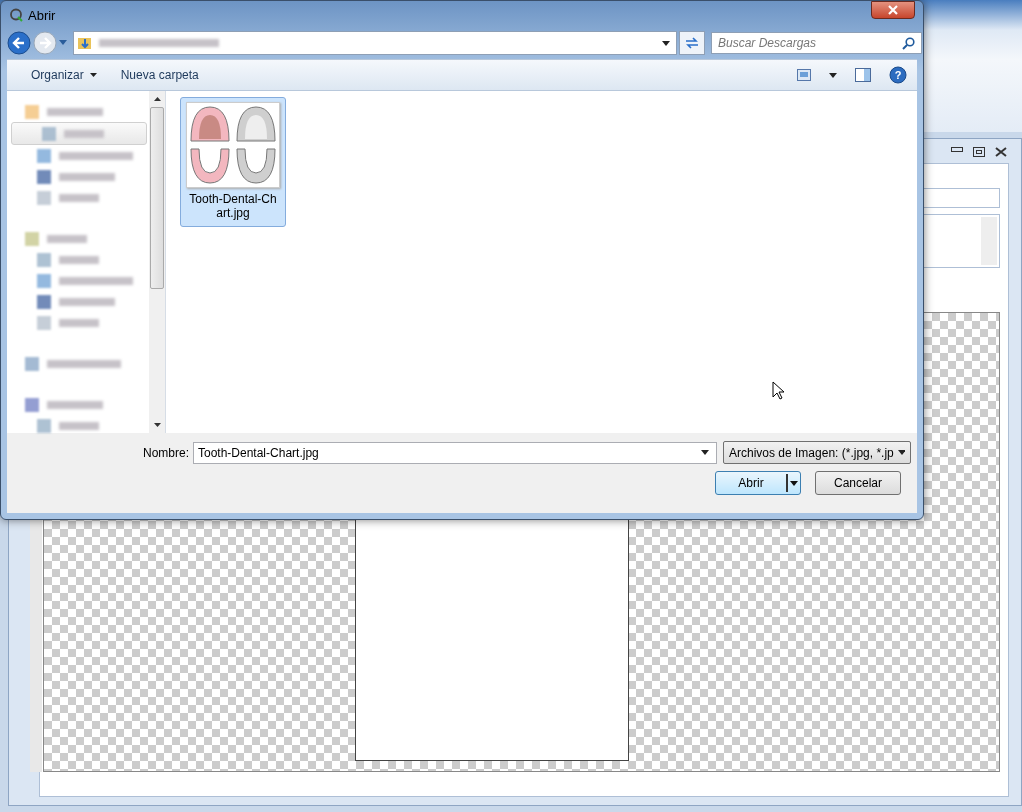 This screenshot has width=1022, height=812. Describe the element at coordinates (16, 15) in the screenshot. I see `app-logo-icon` at that location.